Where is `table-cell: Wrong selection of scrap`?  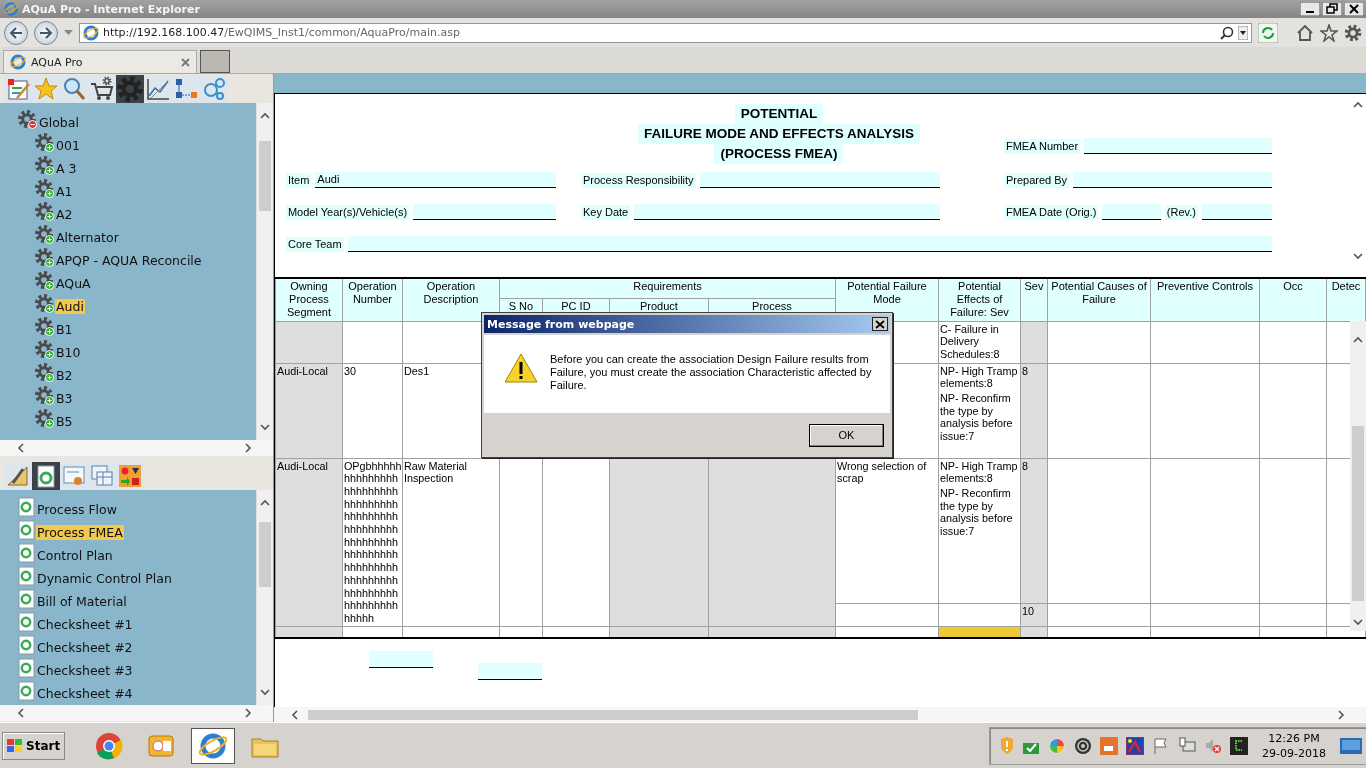 table-cell: Wrong selection of scrap is located at coordinates (887, 531).